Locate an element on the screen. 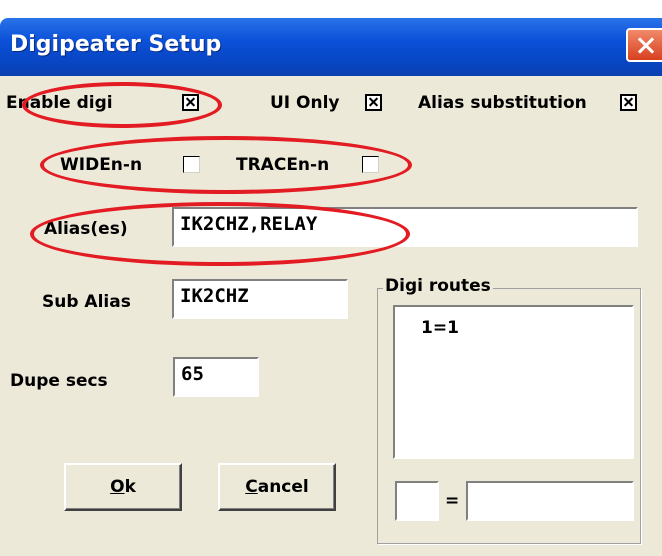 This screenshot has width=662, height=556. annotation-ellipse-enable-digi is located at coordinates (122, 105).